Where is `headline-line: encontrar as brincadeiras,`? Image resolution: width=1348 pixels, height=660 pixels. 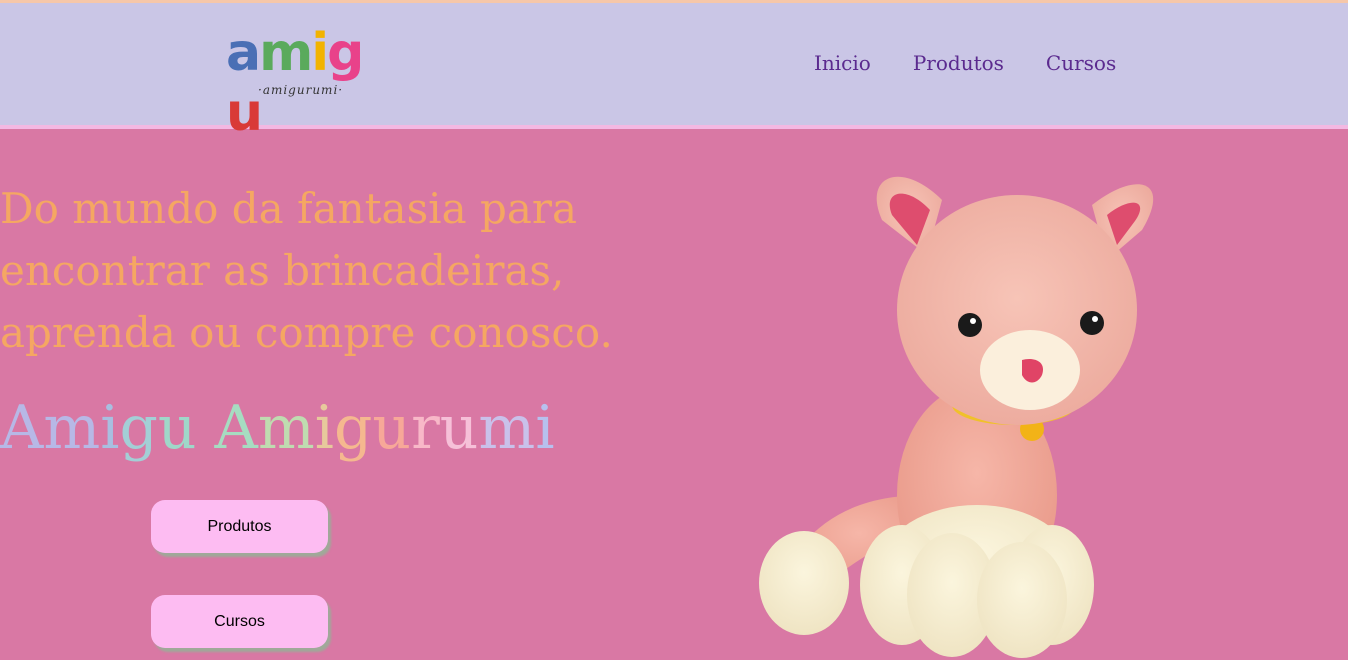
headline-line: encontrar as brincadeiras, is located at coordinates (282, 270).